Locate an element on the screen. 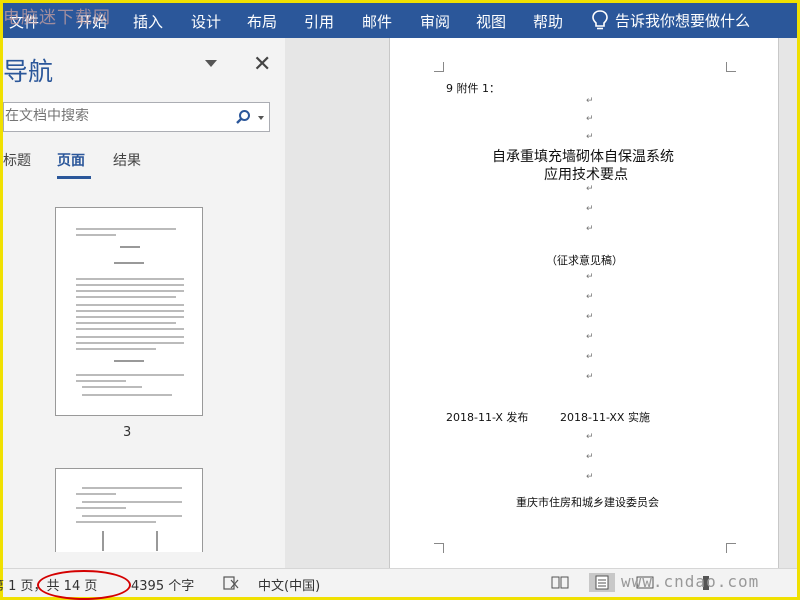 Image resolution: width=800 pixels, height=600 pixels. print-layout-icon is located at coordinates (602, 582).